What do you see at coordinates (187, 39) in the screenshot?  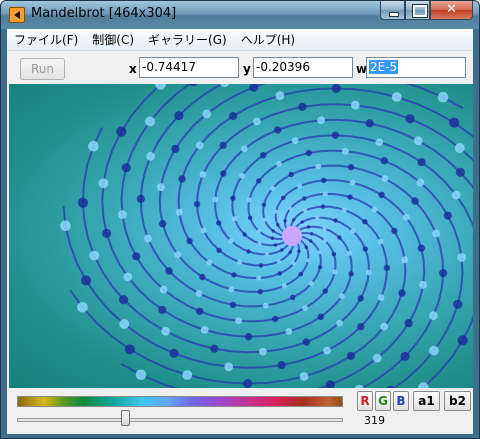 I see `menu-gallery: ギャラリー(G)` at bounding box center [187, 39].